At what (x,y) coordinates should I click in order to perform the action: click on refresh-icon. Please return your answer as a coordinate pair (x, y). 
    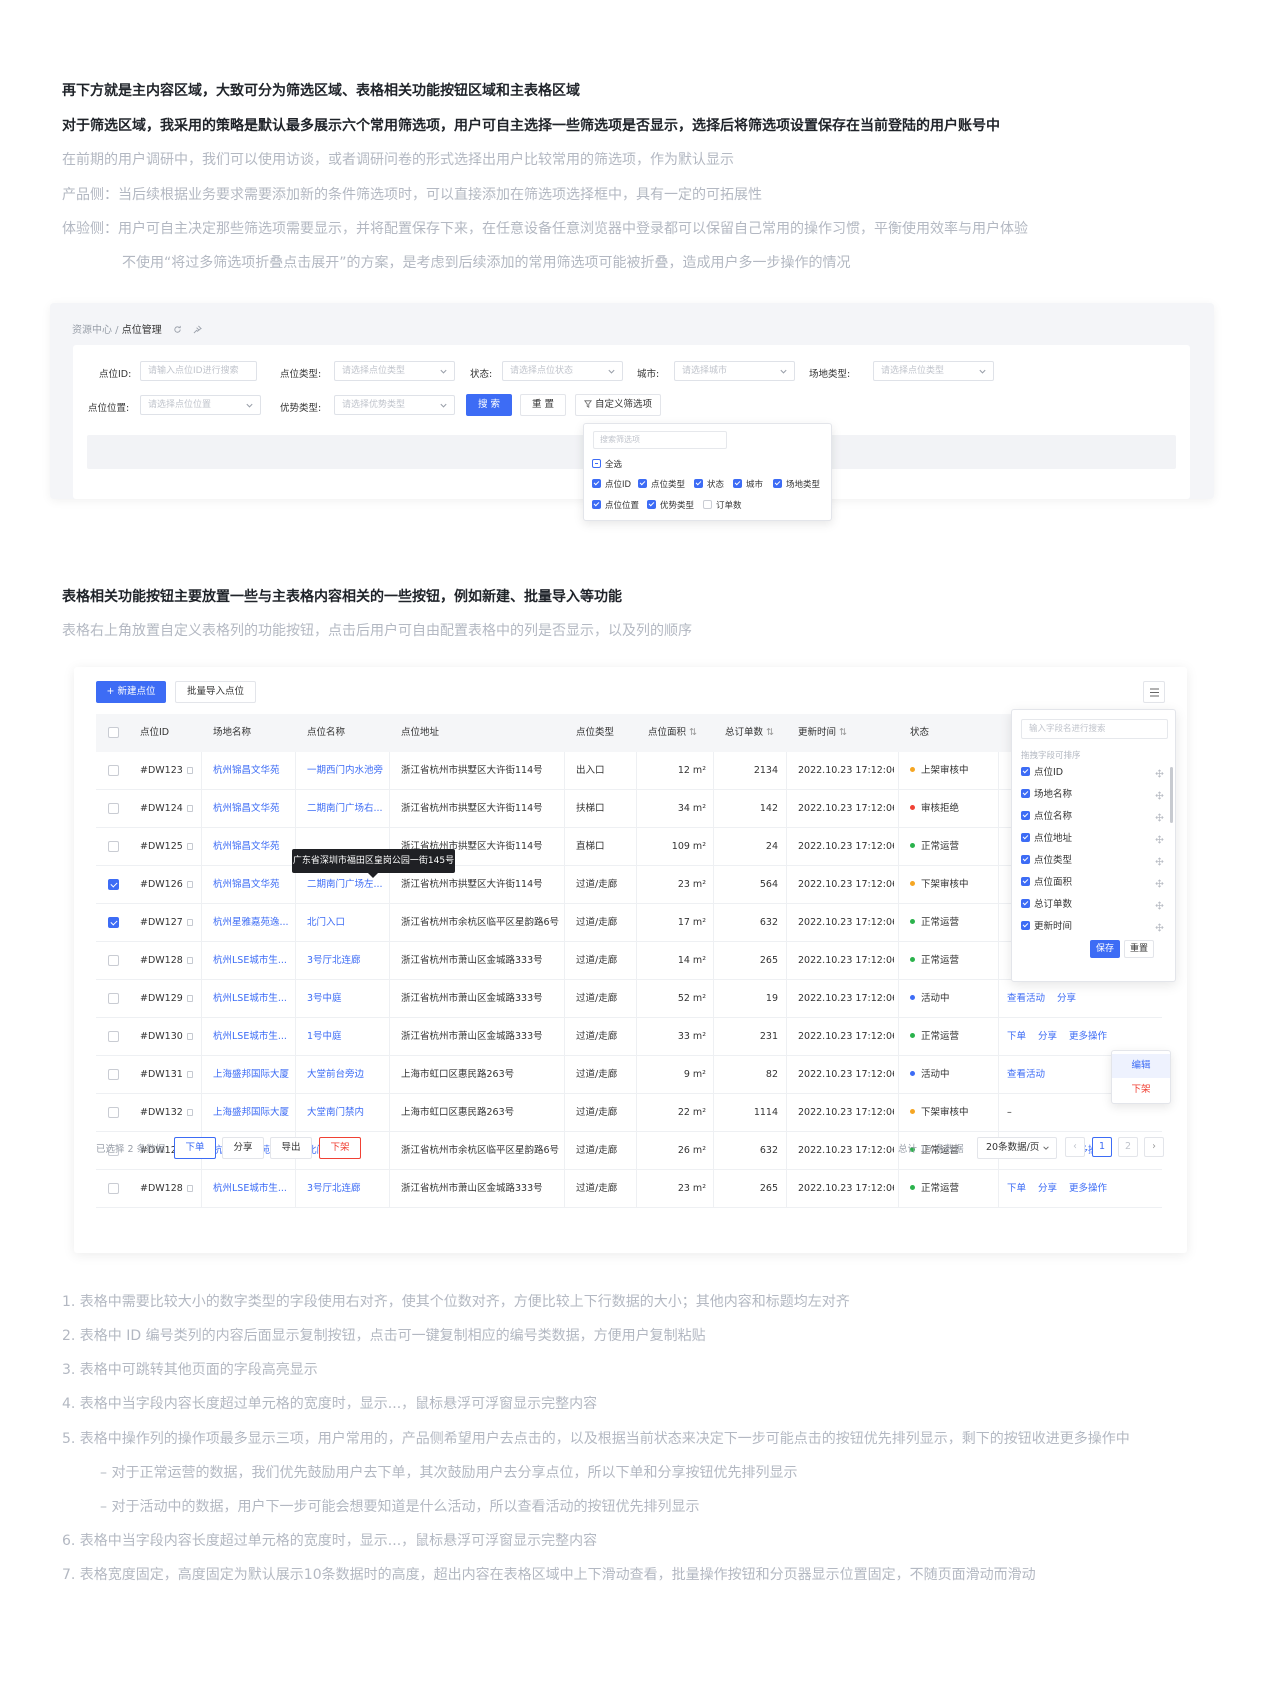
    Looking at the image, I should click on (177, 329).